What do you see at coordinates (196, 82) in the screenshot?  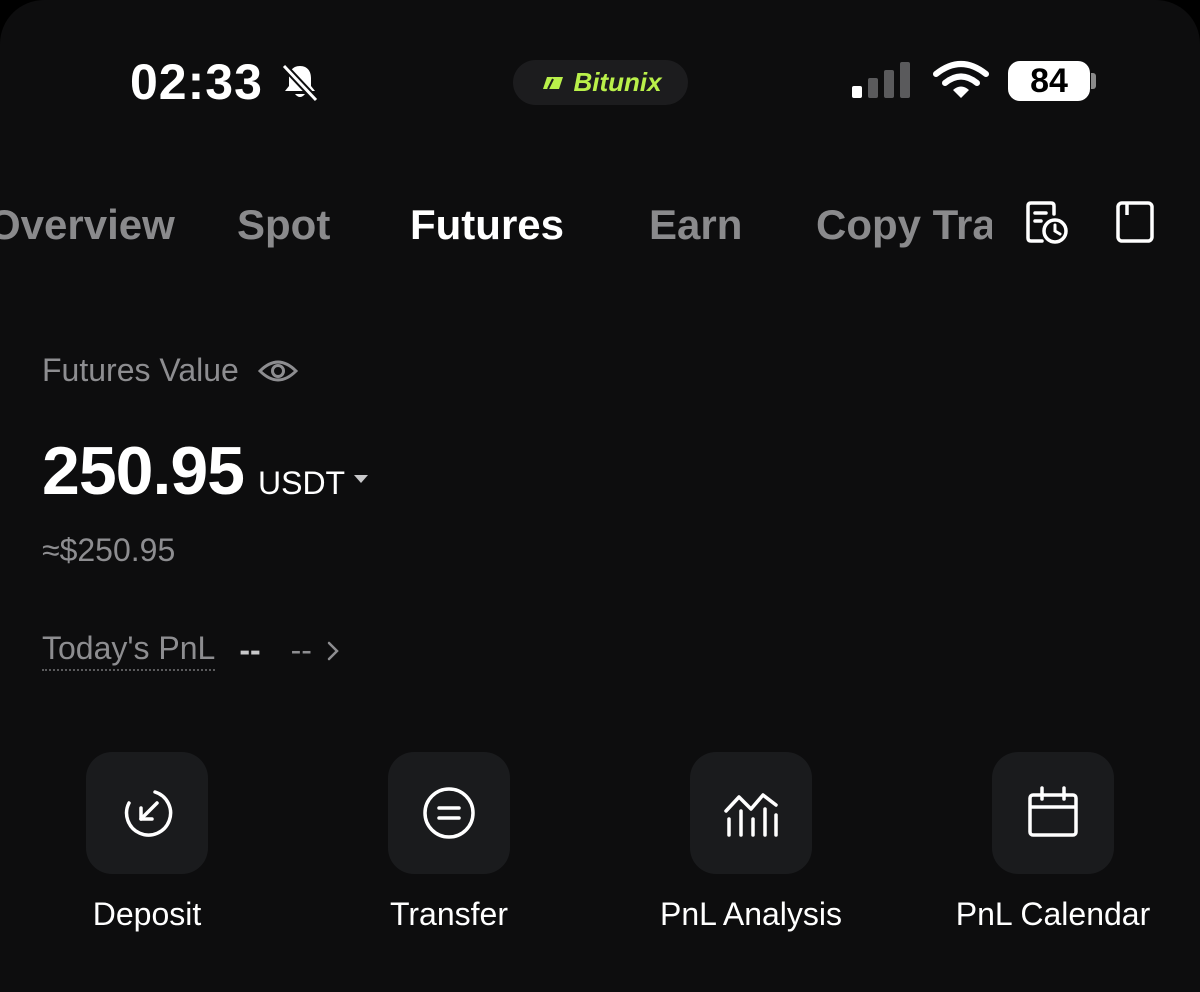 I see `status-time: 02:33` at bounding box center [196, 82].